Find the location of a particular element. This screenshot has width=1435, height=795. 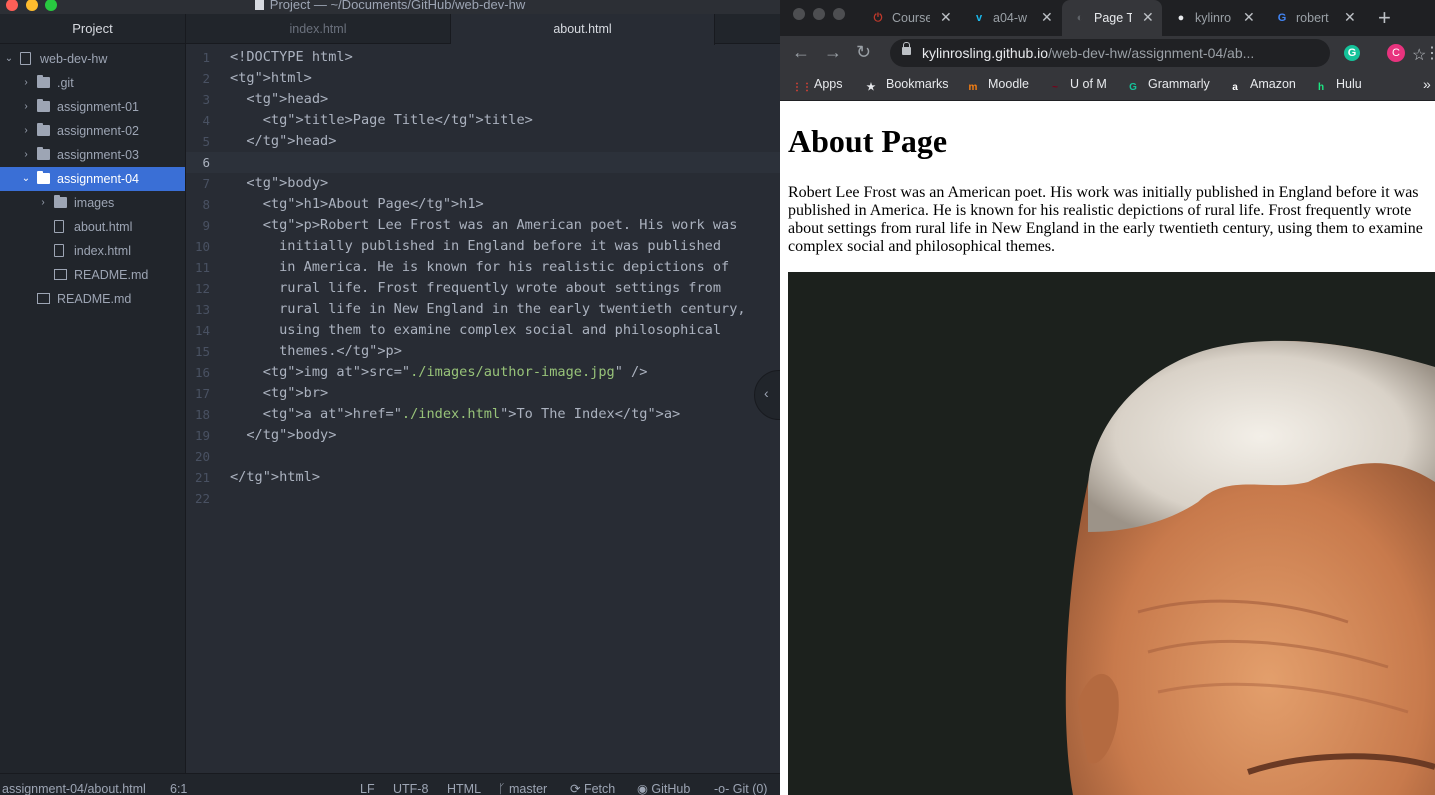

back-button: ← is located at coordinates (801, 52).